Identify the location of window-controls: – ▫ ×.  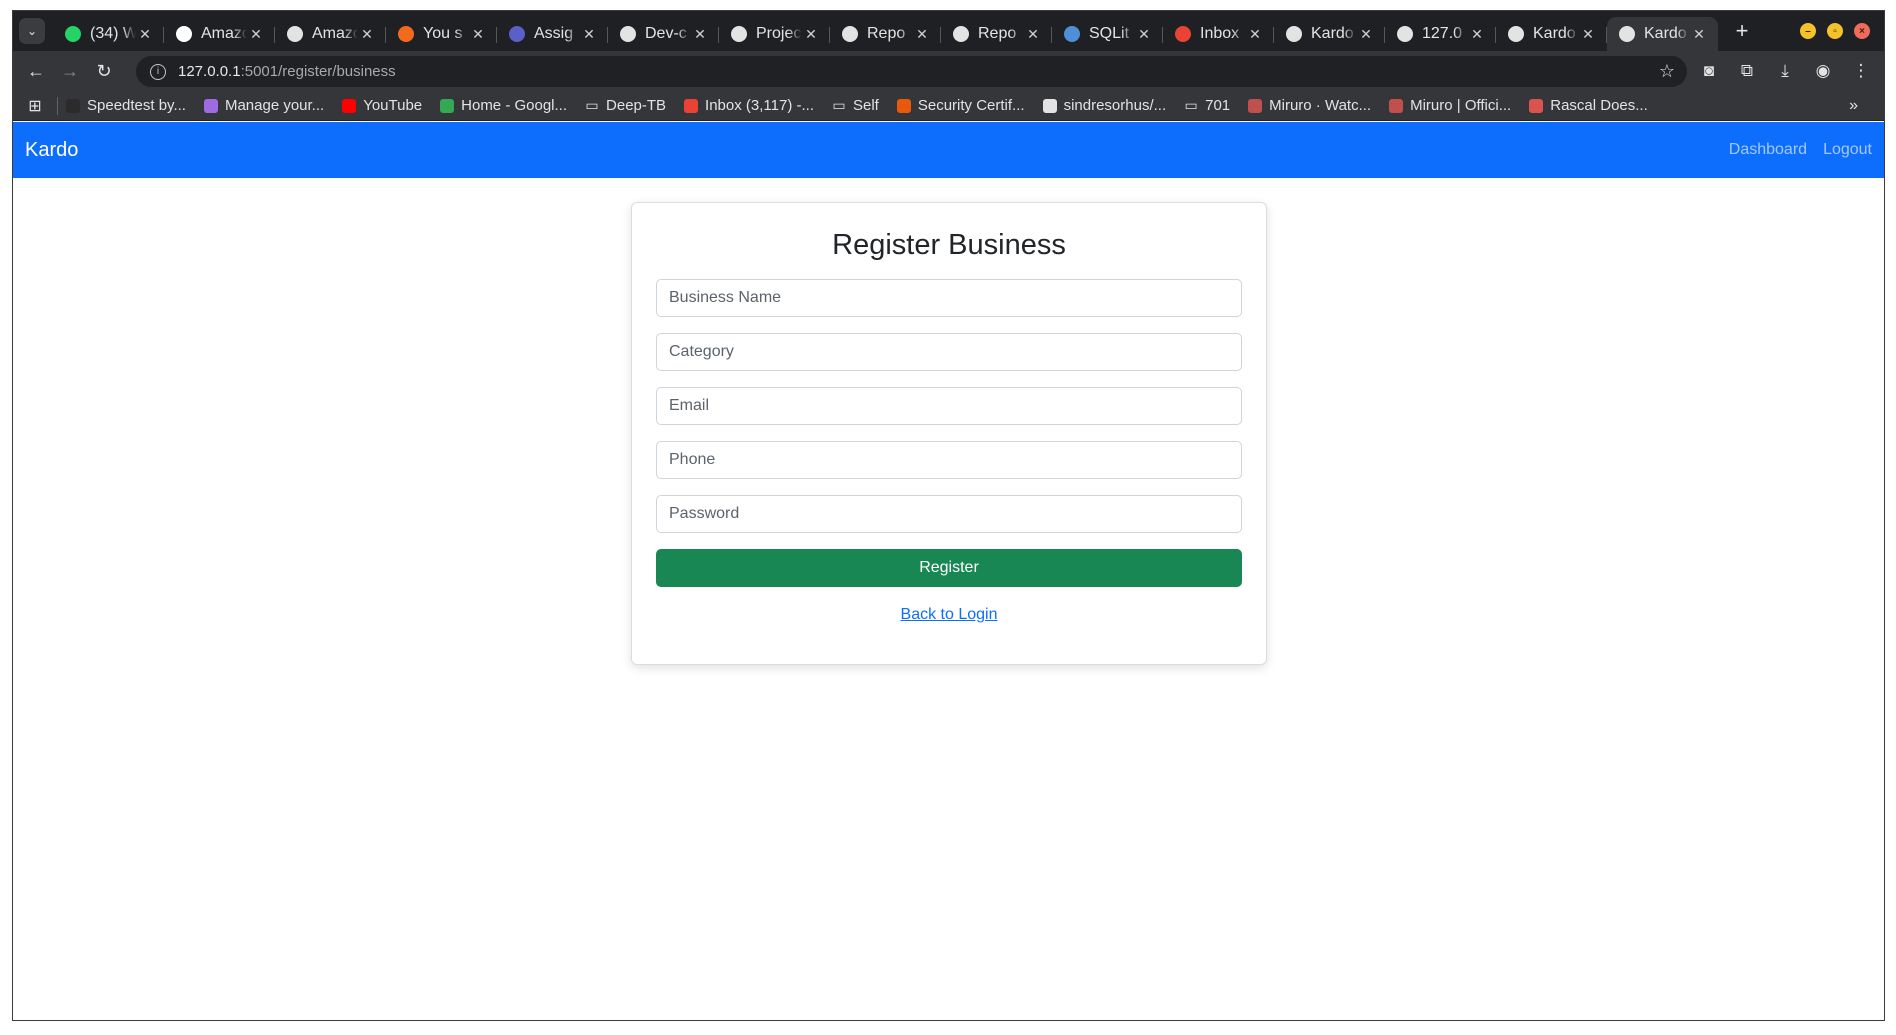
(1835, 31).